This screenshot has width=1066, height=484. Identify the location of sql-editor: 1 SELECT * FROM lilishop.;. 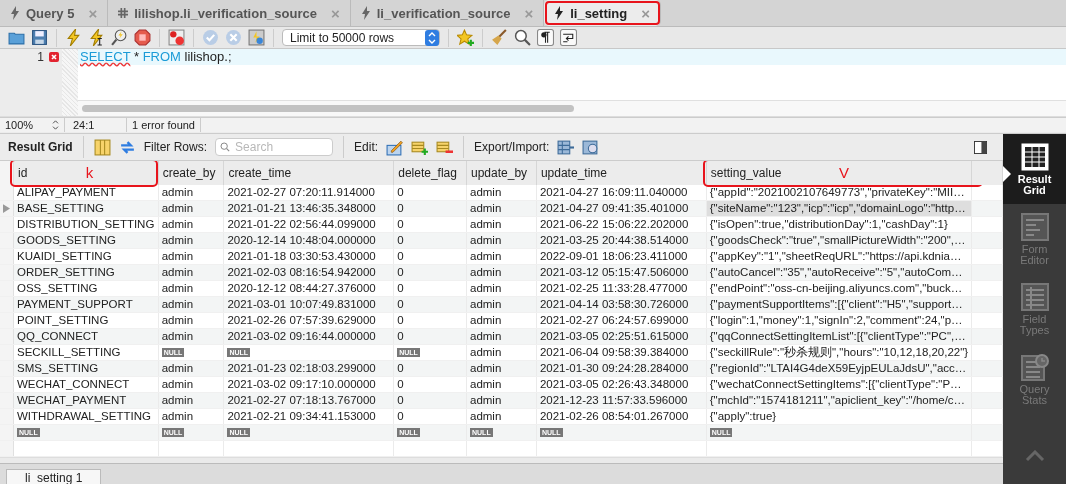
(533, 83).